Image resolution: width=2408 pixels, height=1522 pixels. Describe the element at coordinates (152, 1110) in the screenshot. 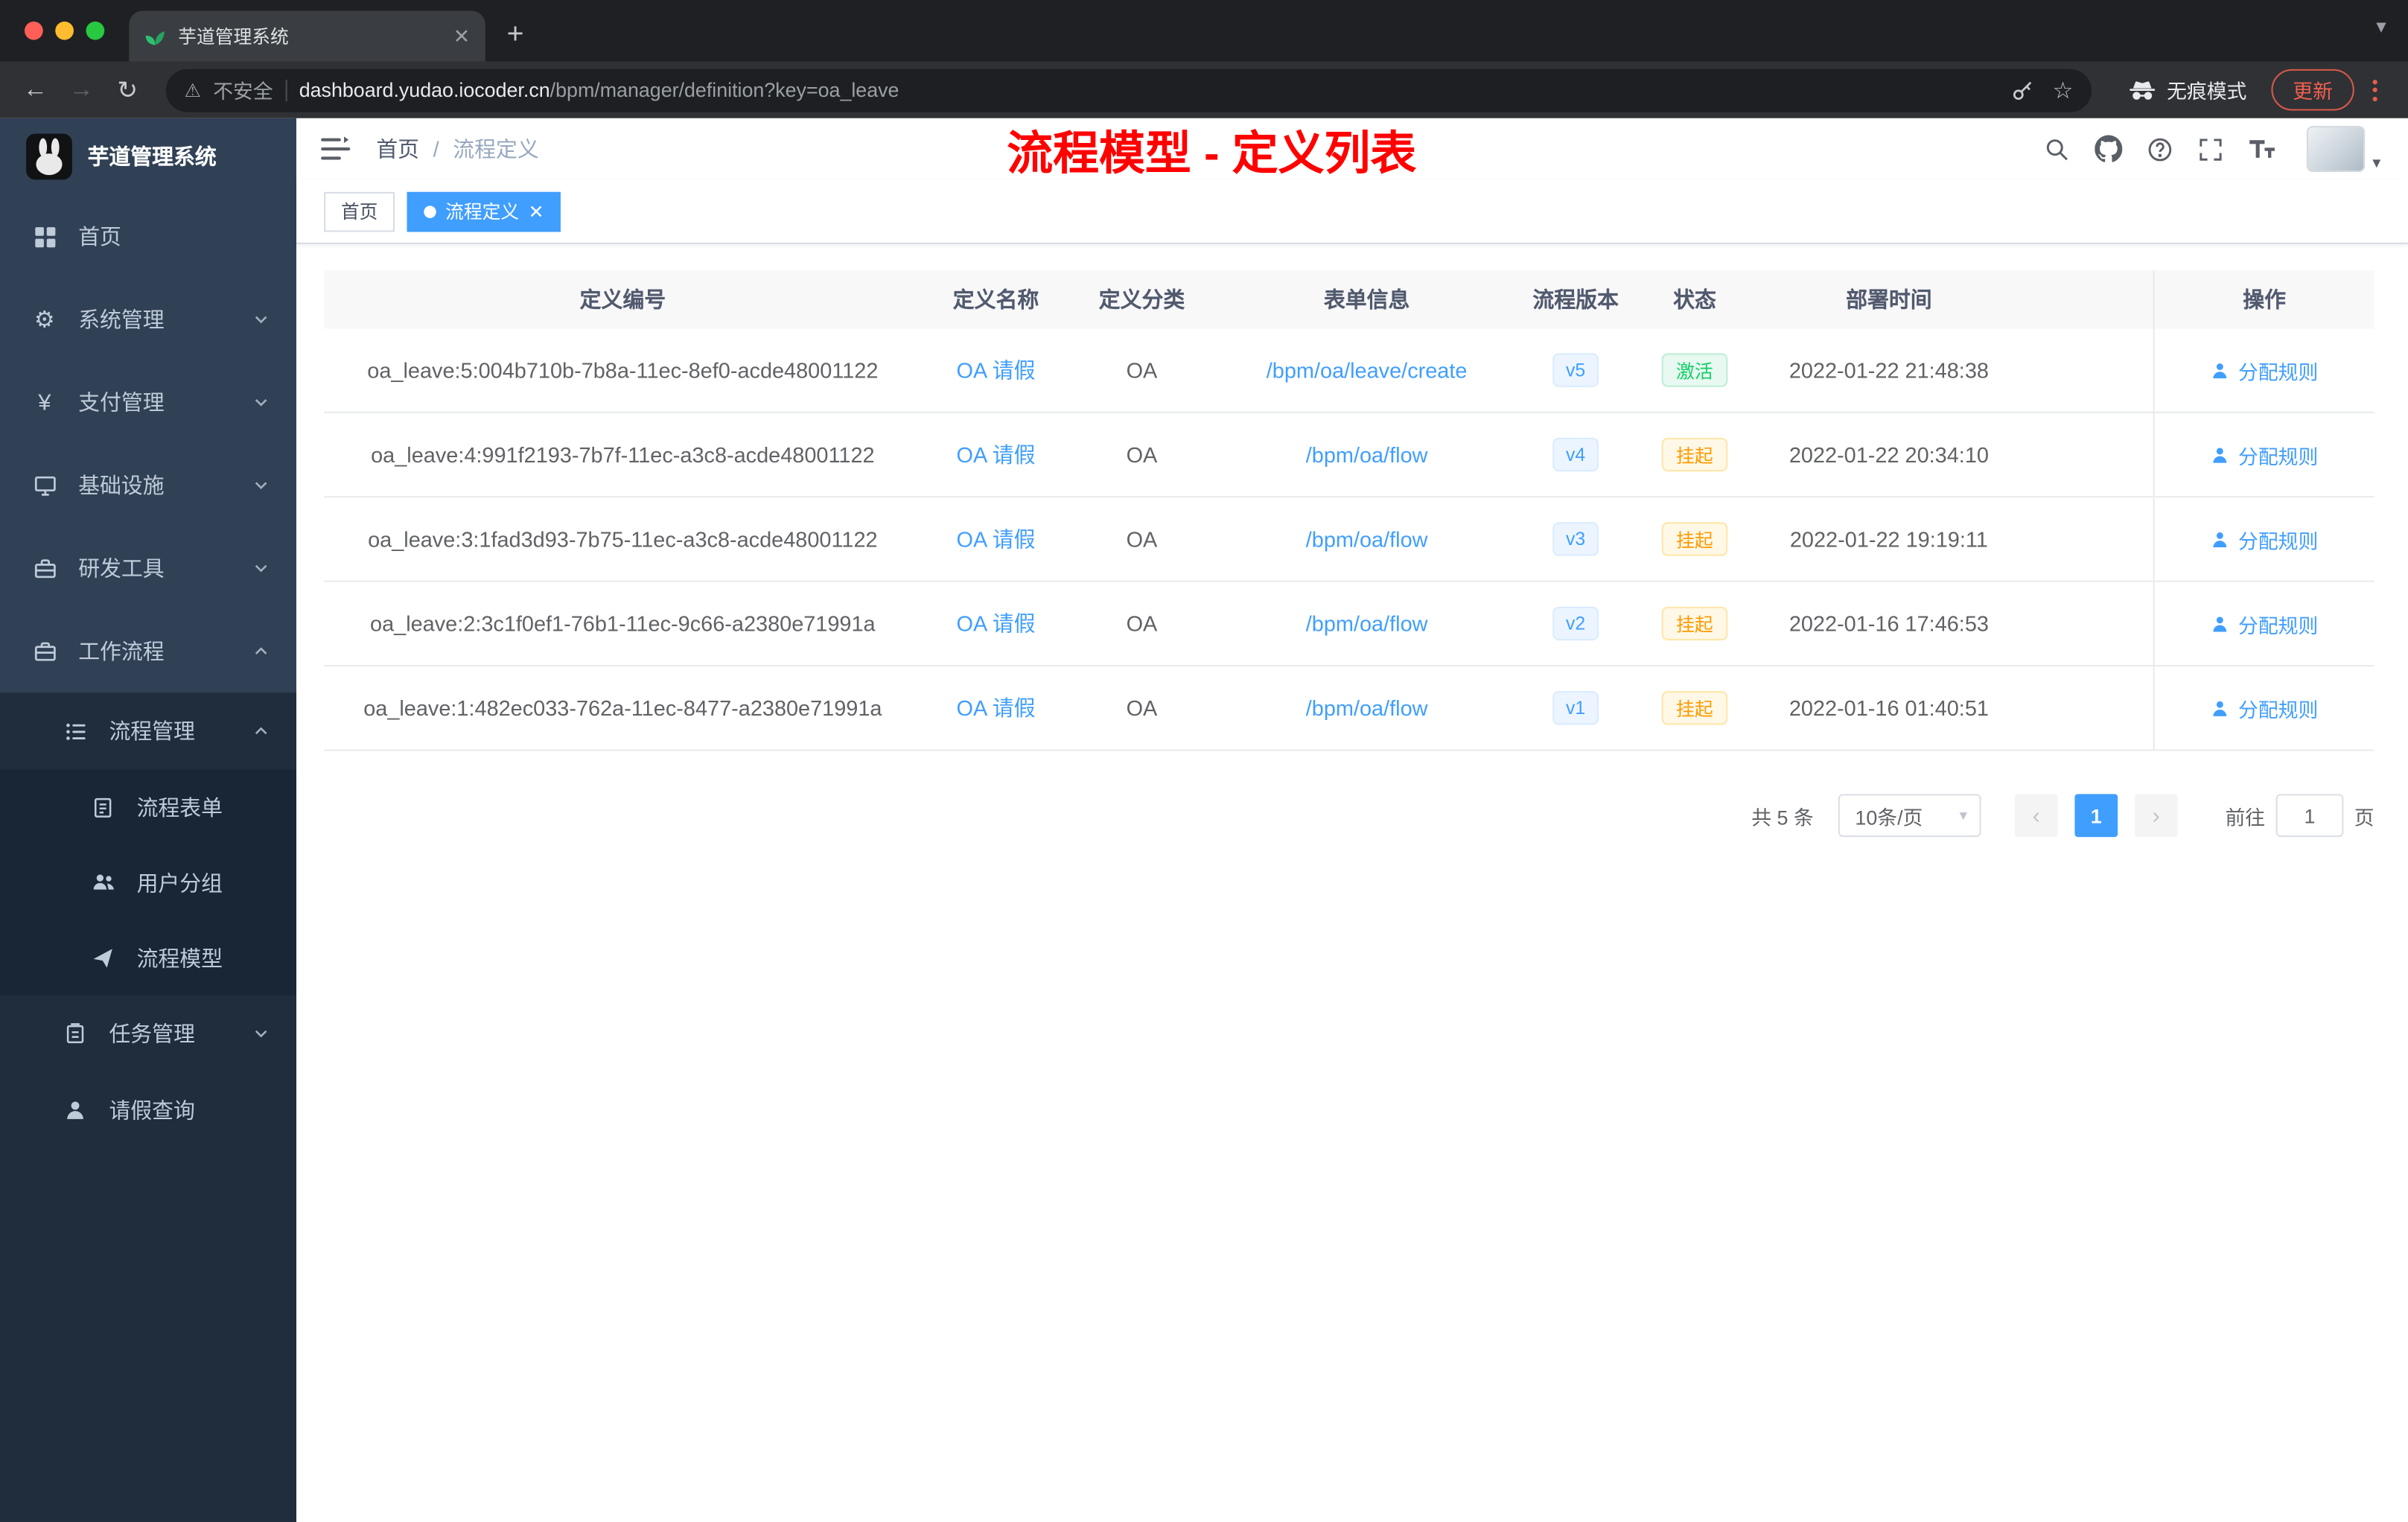

I see `sidebar-item-label: 请假查询` at that location.